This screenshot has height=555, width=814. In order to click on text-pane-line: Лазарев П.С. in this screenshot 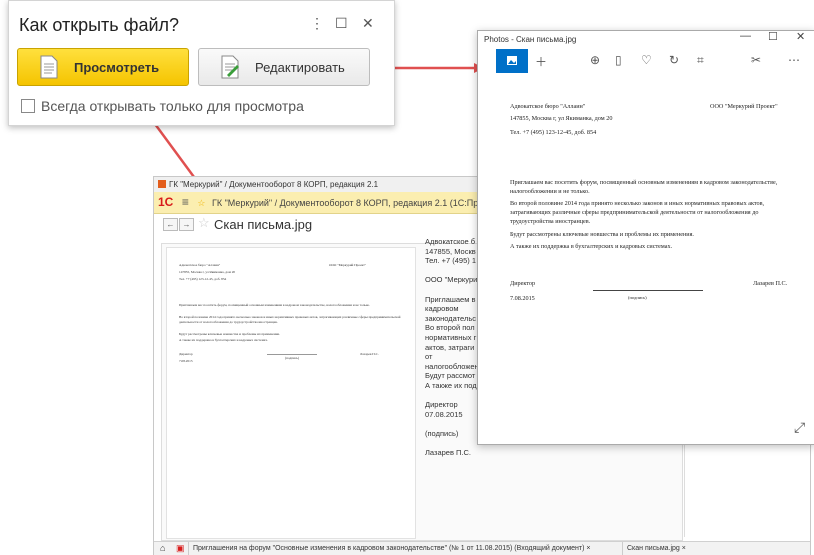, I will do `click(448, 453)`.